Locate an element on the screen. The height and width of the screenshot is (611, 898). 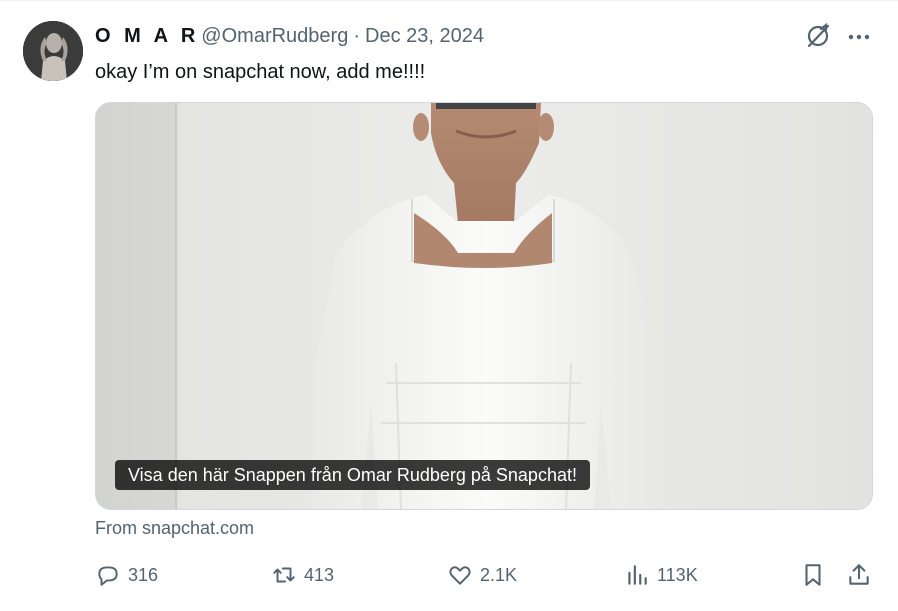
author-handle: @OmarRudberg is located at coordinates (274, 36).